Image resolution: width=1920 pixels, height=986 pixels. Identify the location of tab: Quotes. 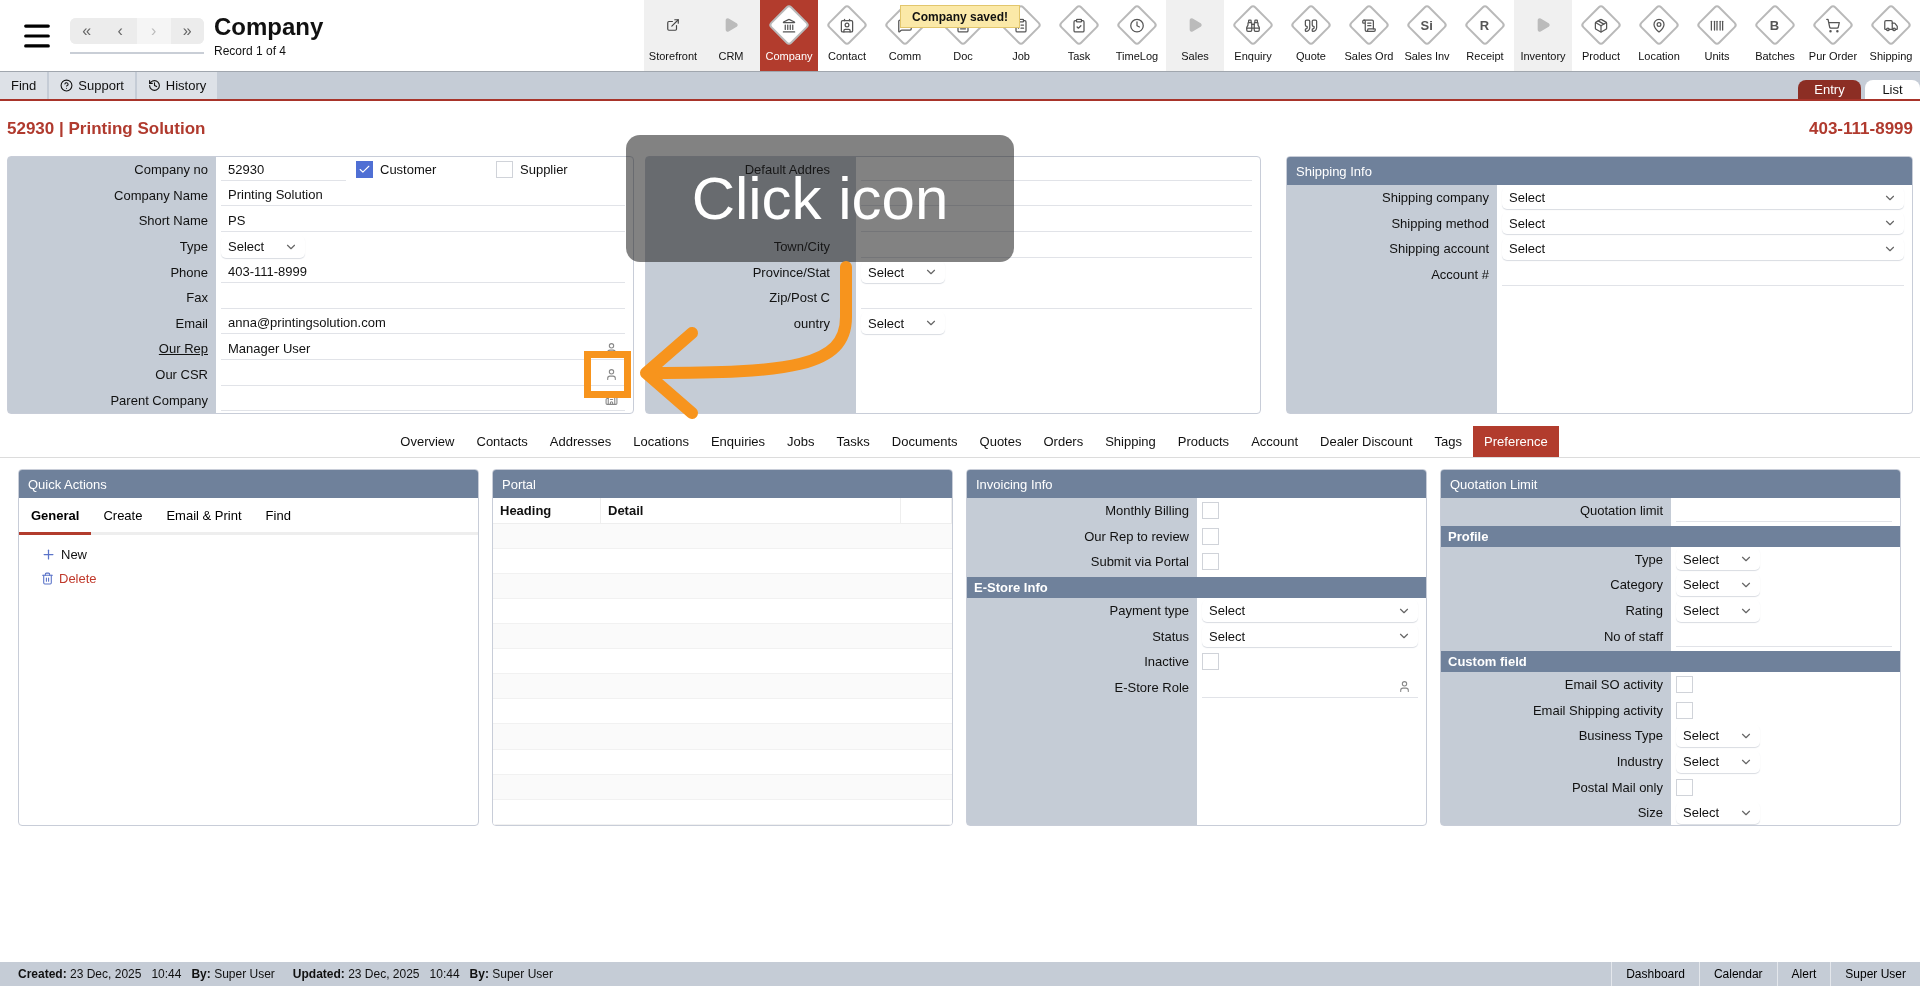
(1000, 441).